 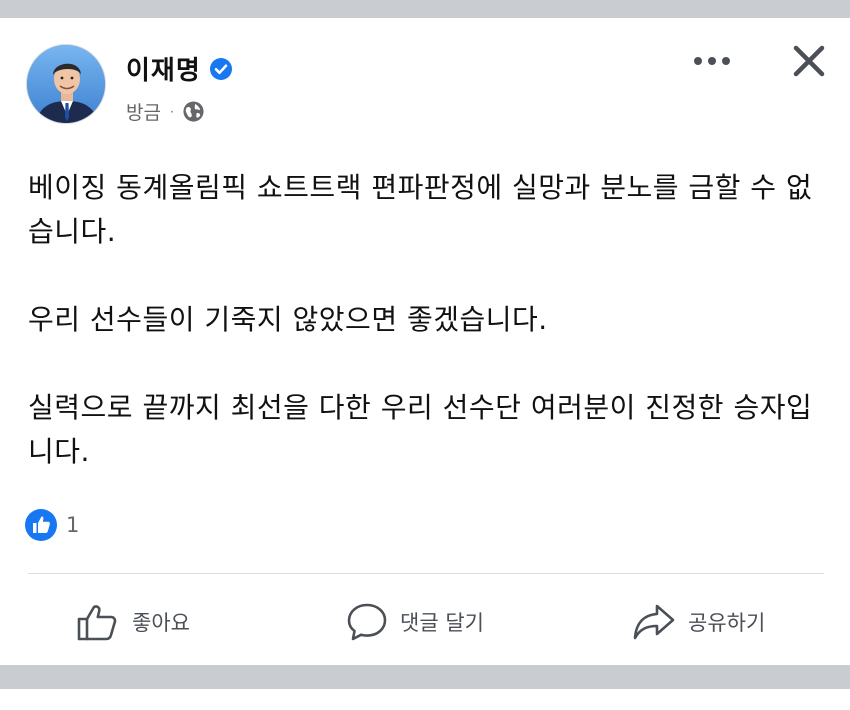 I want to click on action-bar: 좋아요 댓글 달기 공유하기, so click(x=425, y=622).